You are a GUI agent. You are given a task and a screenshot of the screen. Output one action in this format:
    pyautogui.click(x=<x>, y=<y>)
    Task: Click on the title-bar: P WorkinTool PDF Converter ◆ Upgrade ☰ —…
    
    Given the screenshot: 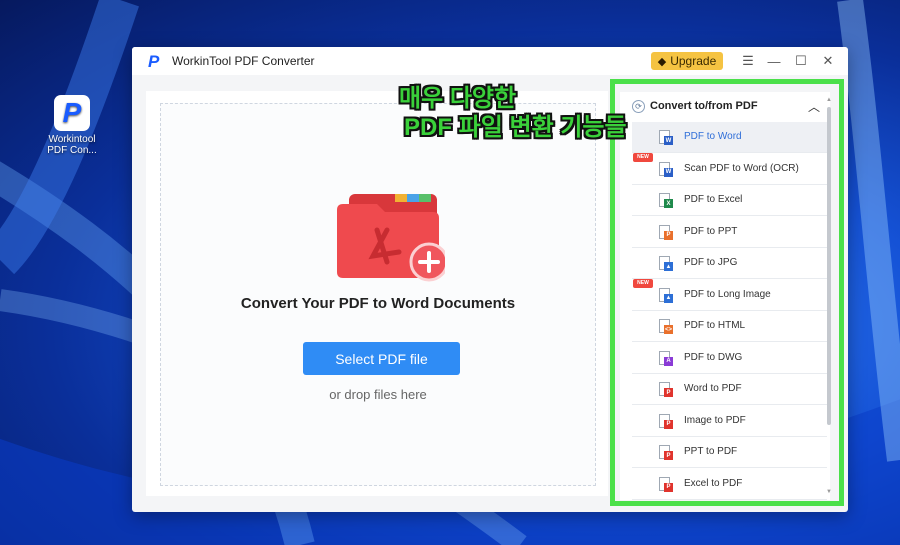 What is the action you would take?
    pyautogui.click(x=490, y=61)
    